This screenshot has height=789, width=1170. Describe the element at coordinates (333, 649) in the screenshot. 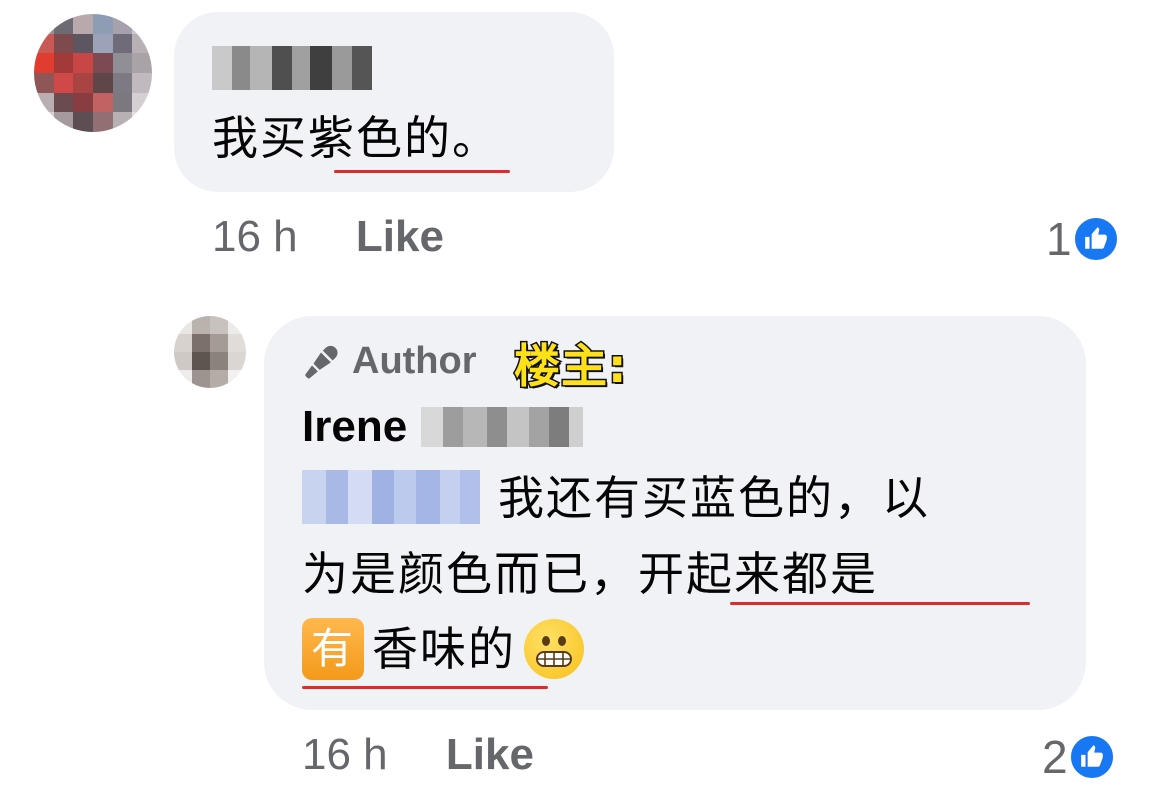

I see `japanese-have-button-emoji: 有` at that location.